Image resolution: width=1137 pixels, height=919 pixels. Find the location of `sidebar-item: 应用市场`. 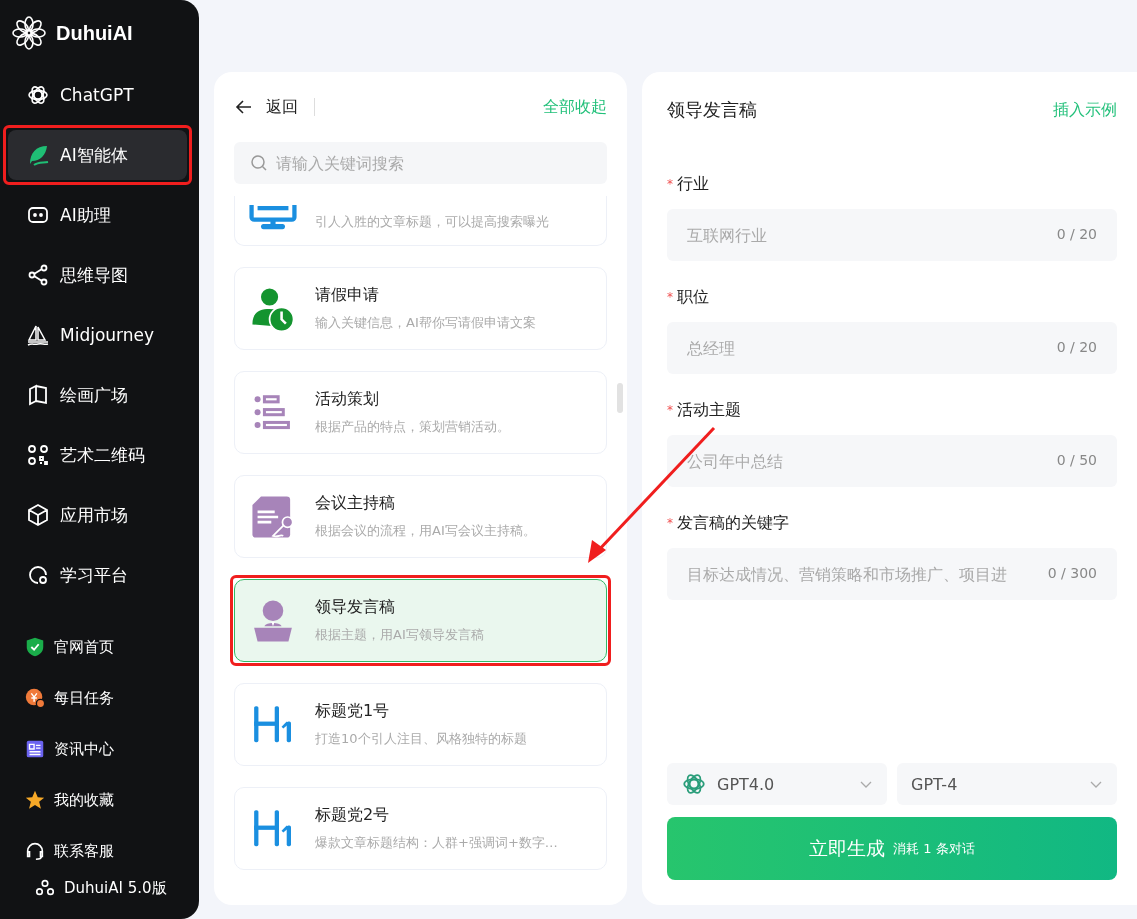

sidebar-item: 应用市场 is located at coordinates (97, 515).